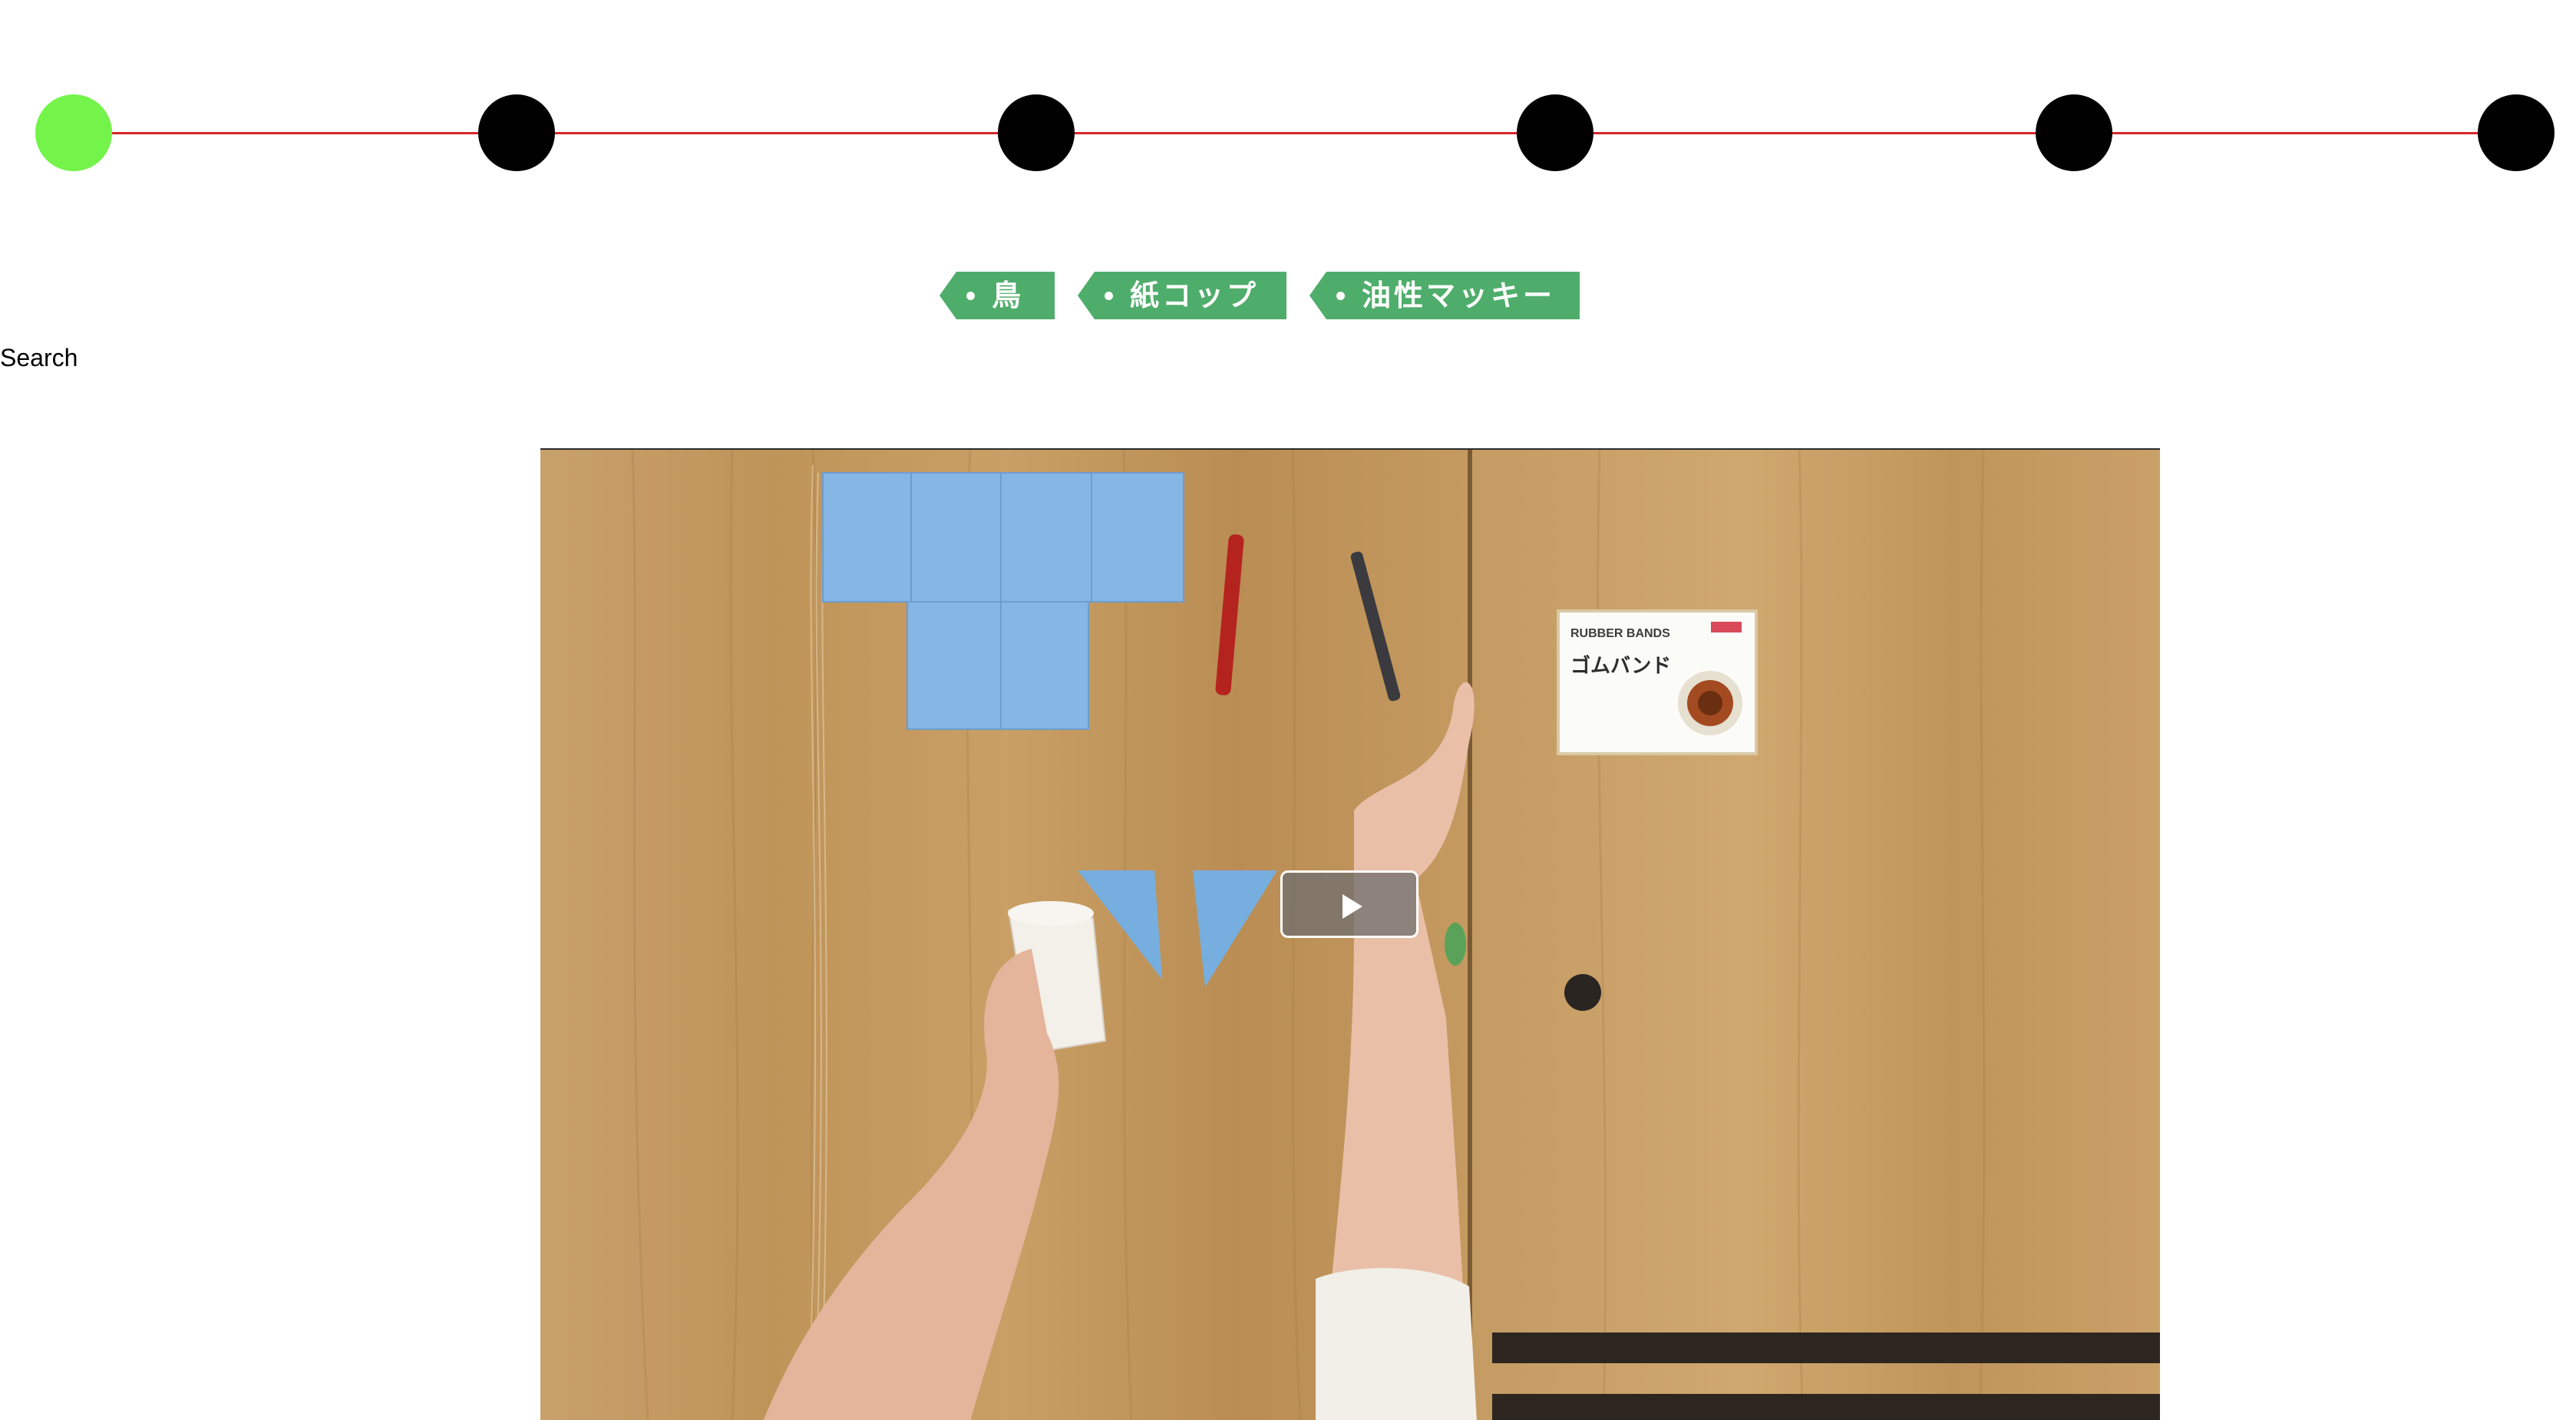 This screenshot has height=1420, width=2576. I want to click on tag-label: 鳥, so click(1008, 295).